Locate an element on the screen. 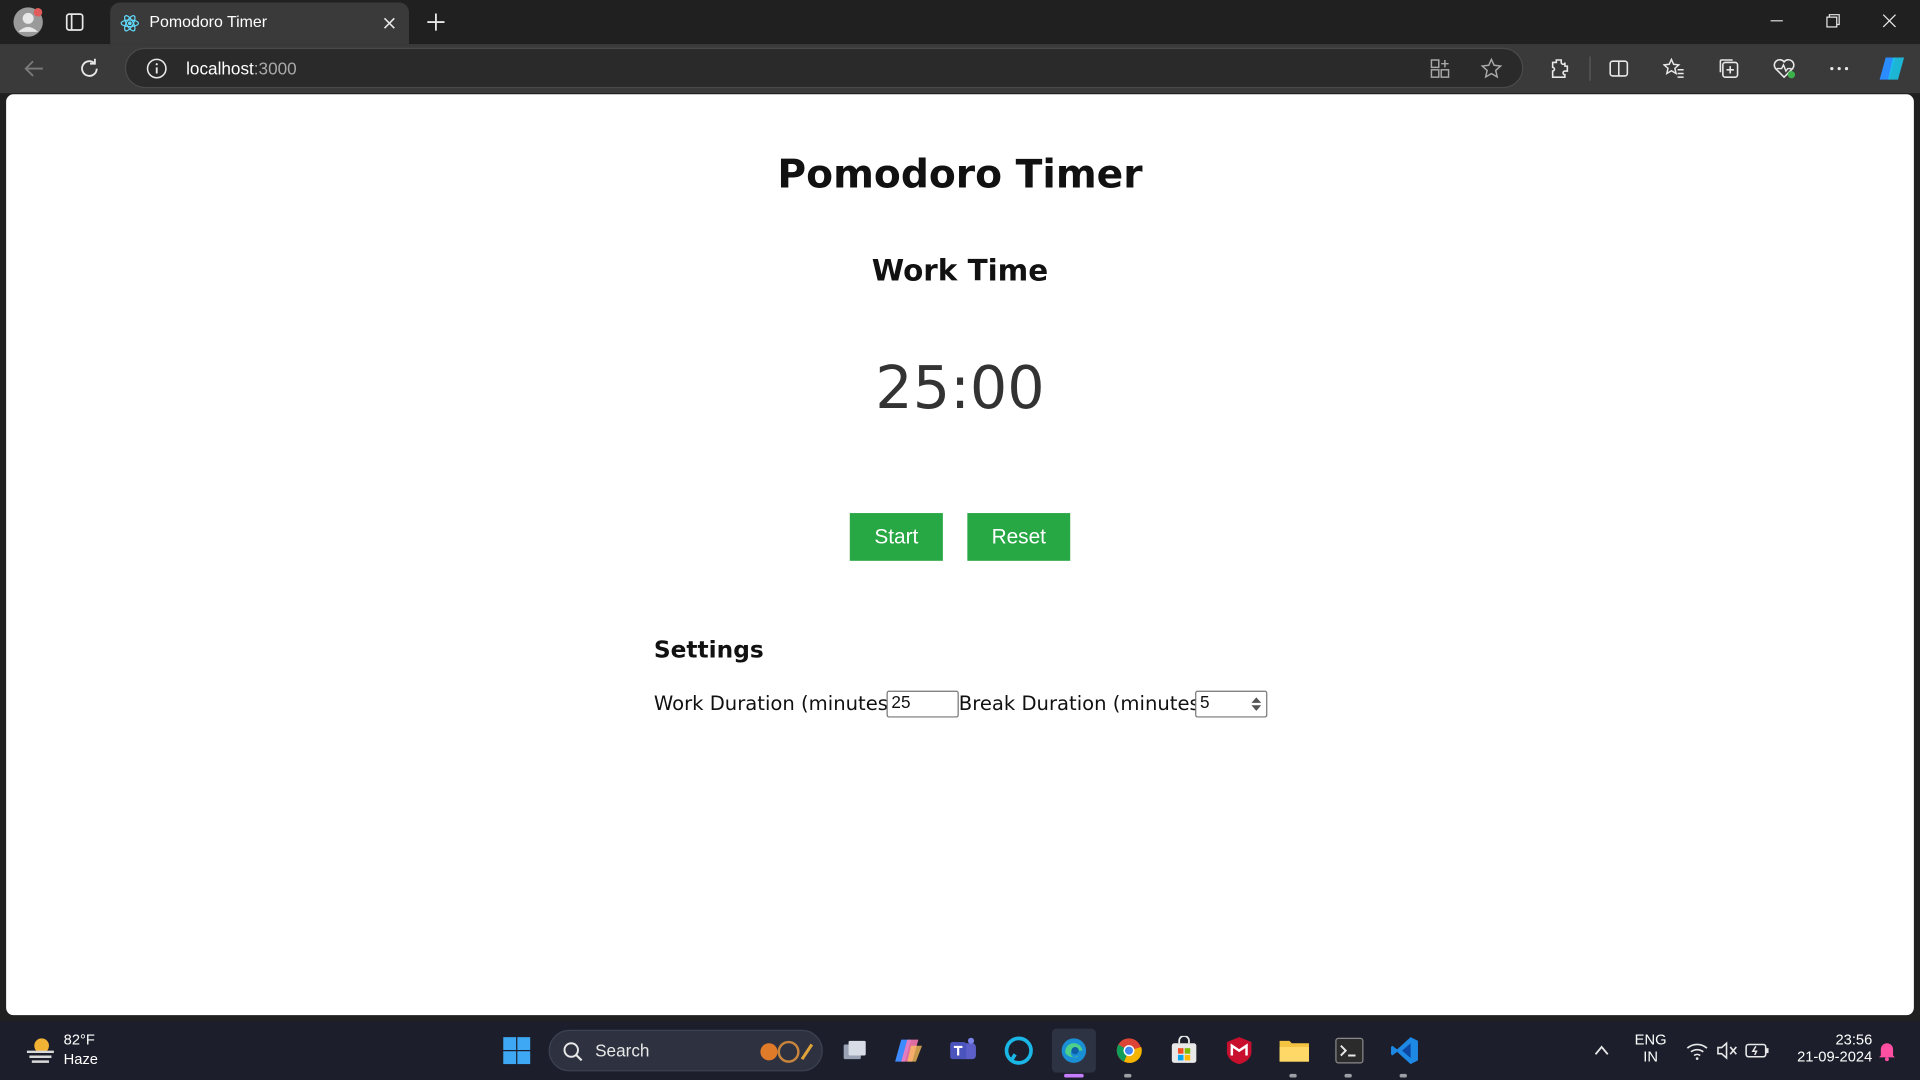 The width and height of the screenshot is (1920, 1080). search-icon is located at coordinates (573, 1055).